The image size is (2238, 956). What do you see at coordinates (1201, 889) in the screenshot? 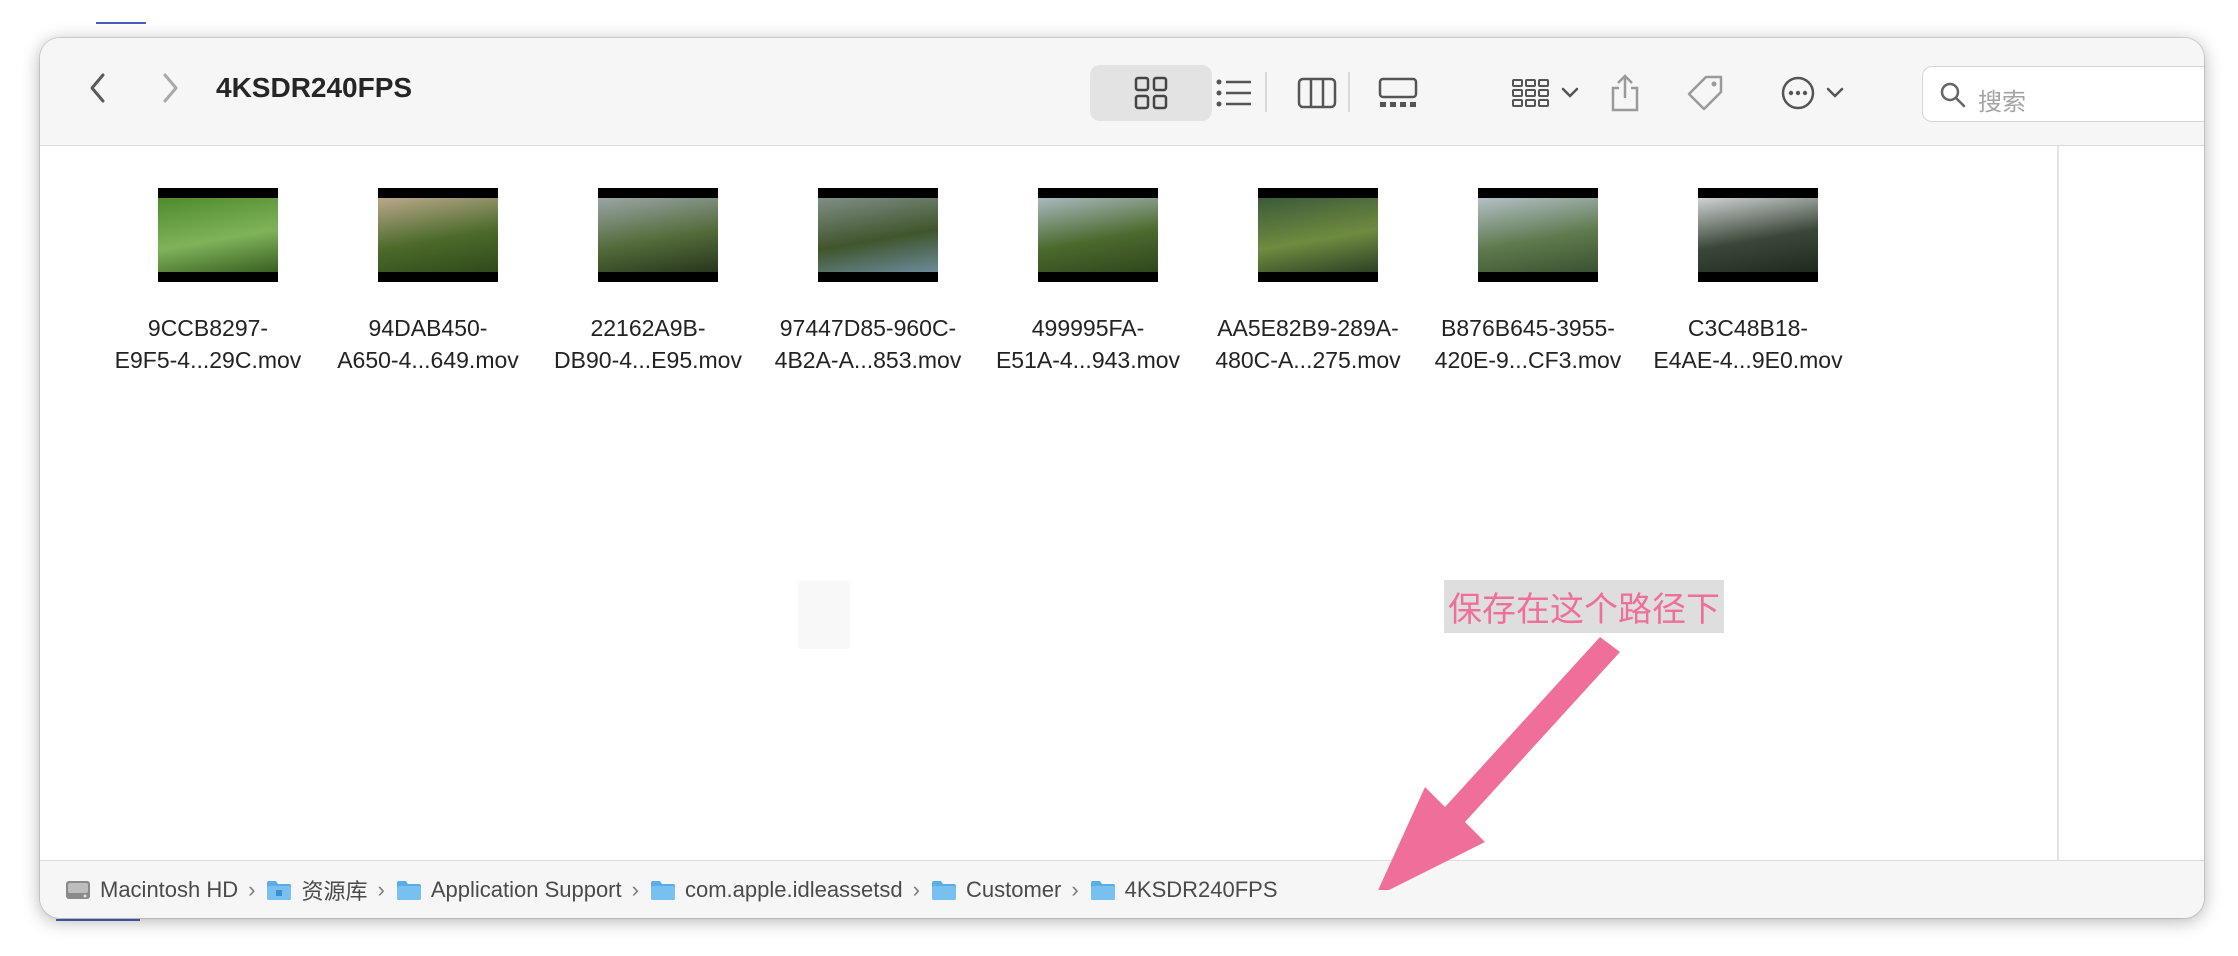
I see `path-crumb-label: 4KSDR240FPS` at bounding box center [1201, 889].